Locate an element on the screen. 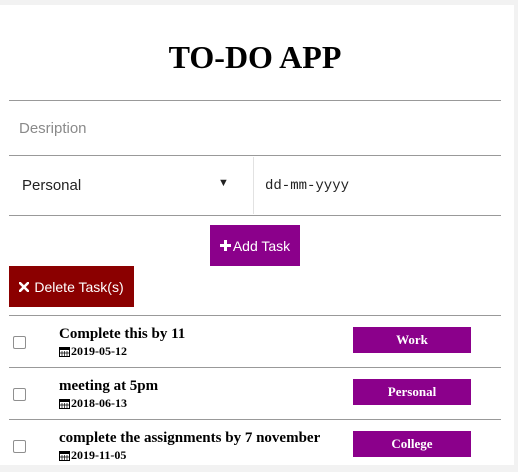 The height and width of the screenshot is (472, 518). delete-tasks-button: Delete Task(s) is located at coordinates (71, 286).